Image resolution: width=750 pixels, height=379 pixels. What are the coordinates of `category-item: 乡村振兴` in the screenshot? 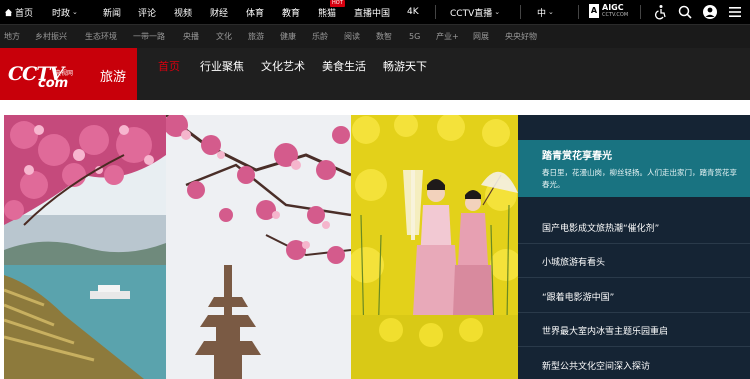 It's located at (51, 36).